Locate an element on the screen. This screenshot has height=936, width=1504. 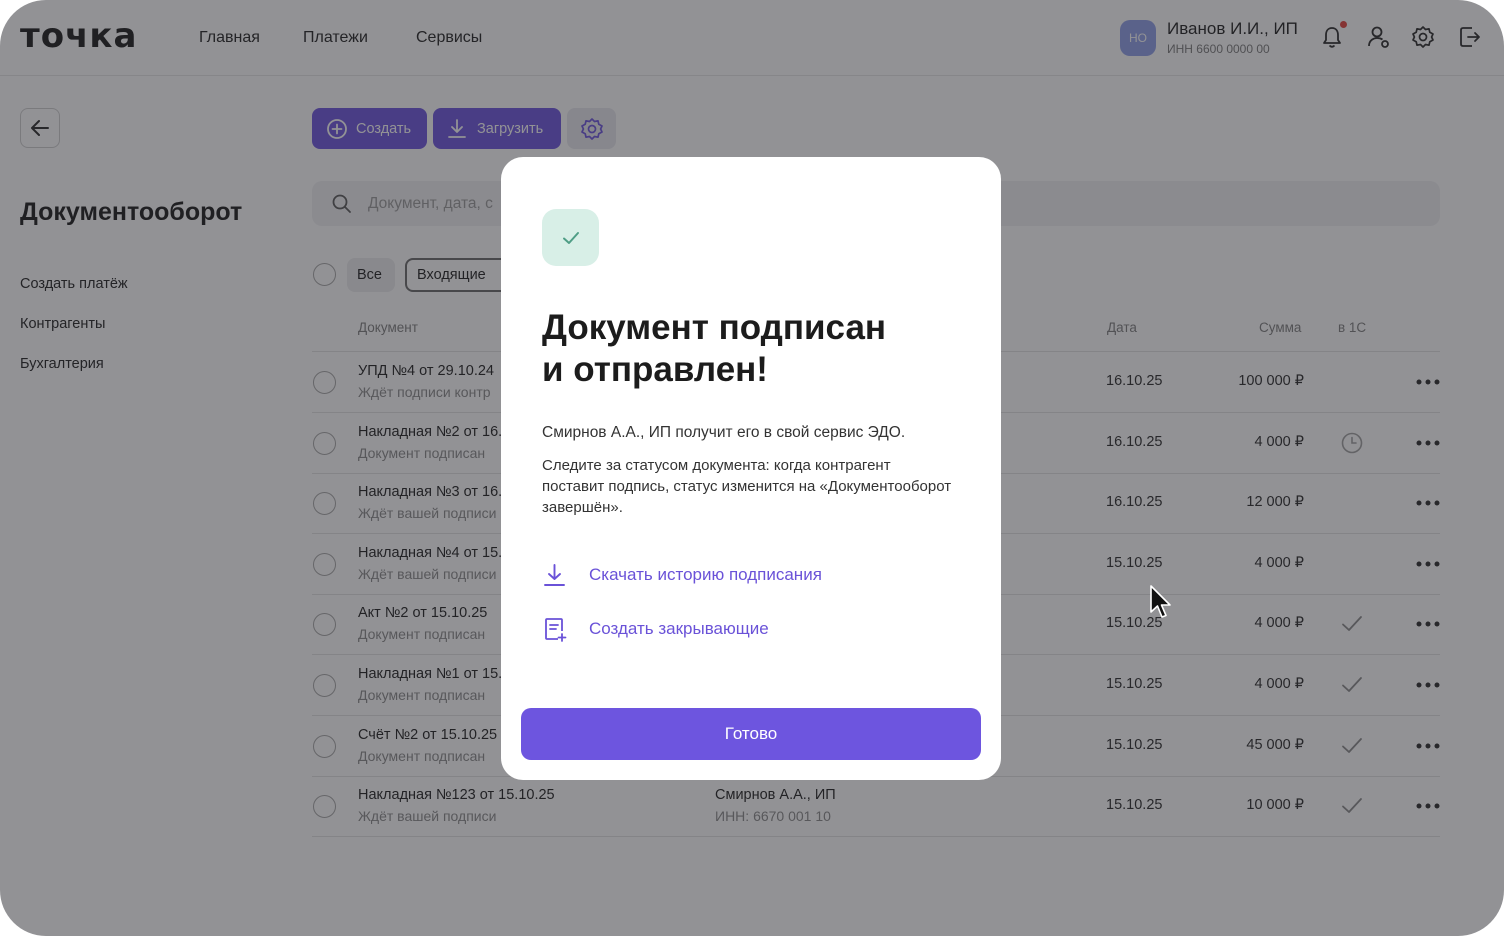
download-history-label: Скачать историю подписания is located at coordinates (705, 574).